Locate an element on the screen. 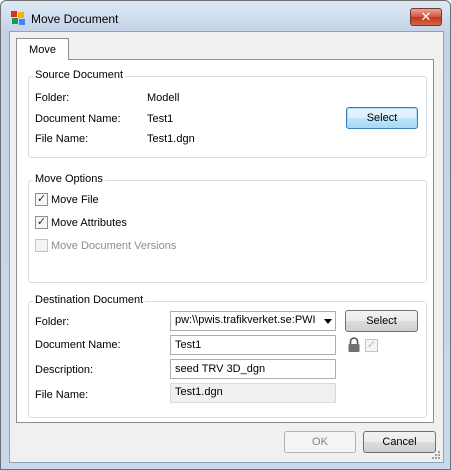  source-document-legend: Source Document is located at coordinates (79, 75).